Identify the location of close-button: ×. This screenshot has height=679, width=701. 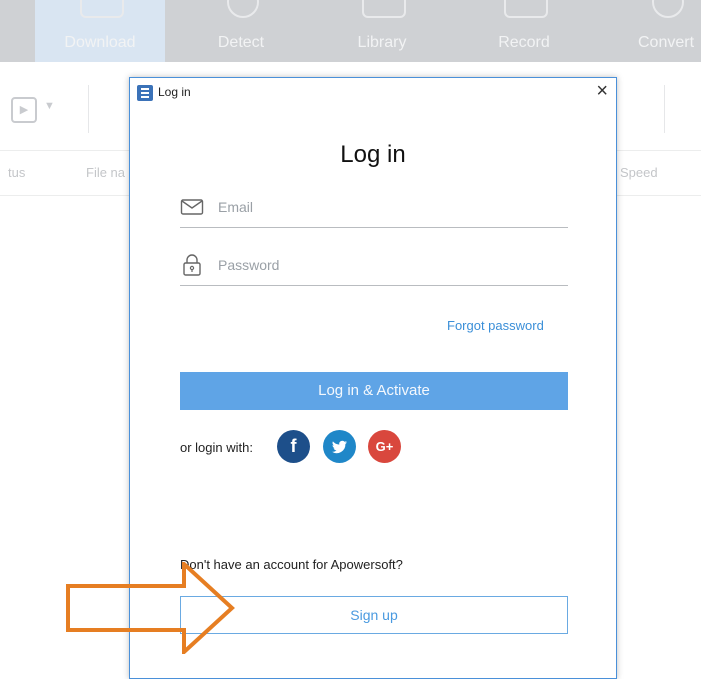
(602, 91).